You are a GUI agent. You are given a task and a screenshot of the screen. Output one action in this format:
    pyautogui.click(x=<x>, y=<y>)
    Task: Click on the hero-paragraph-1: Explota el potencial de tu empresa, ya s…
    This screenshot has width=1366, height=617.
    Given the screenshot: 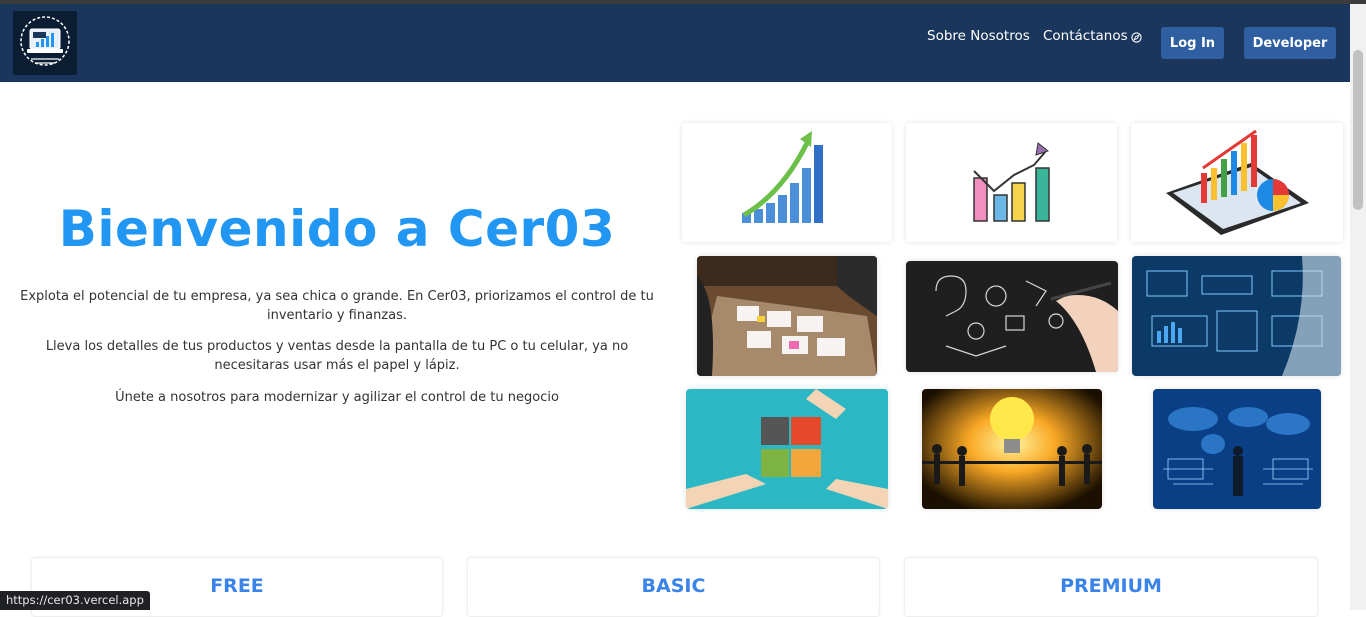 What is the action you would take?
    pyautogui.click(x=337, y=306)
    